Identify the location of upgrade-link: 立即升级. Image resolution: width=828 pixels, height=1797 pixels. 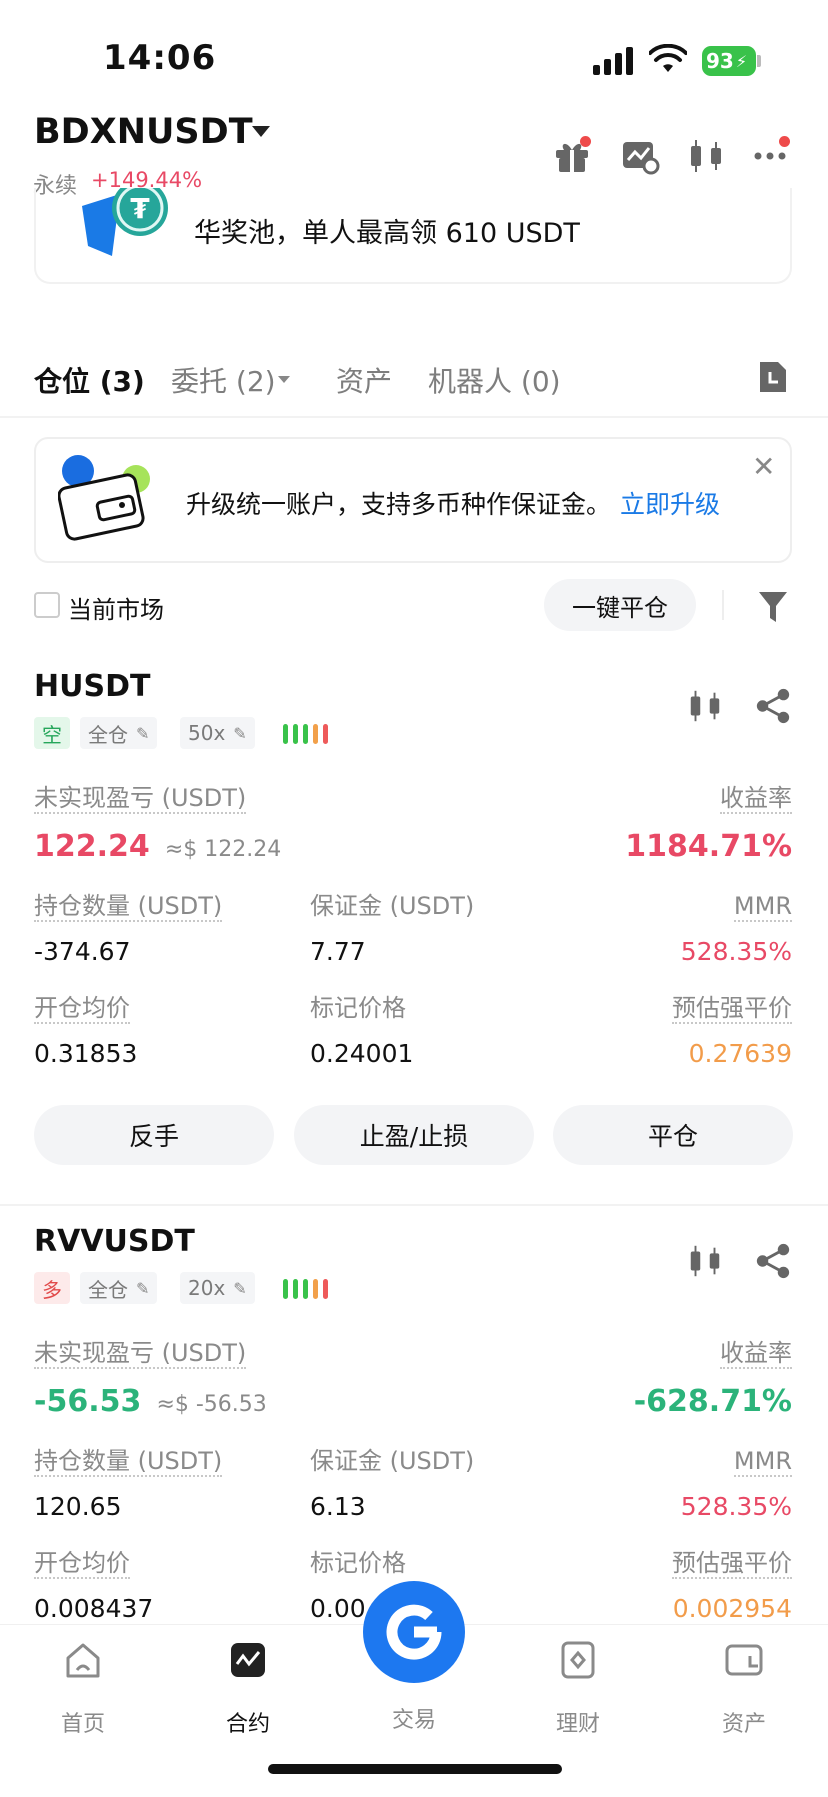
(670, 503).